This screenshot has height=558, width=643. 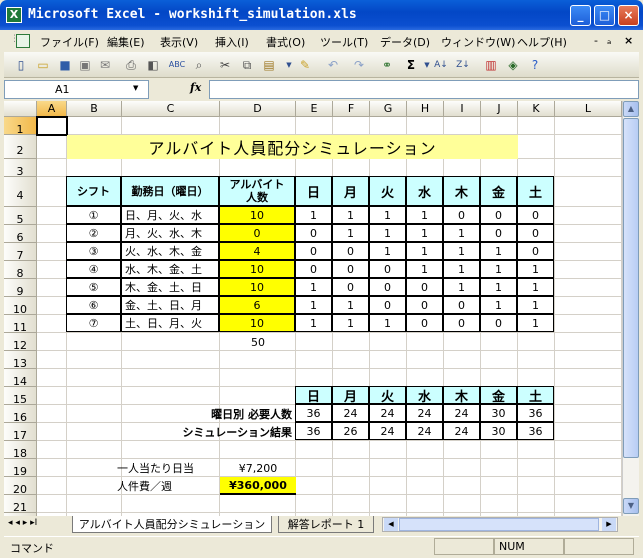 I want to click on scroll-down-button: ▼, so click(x=631, y=506).